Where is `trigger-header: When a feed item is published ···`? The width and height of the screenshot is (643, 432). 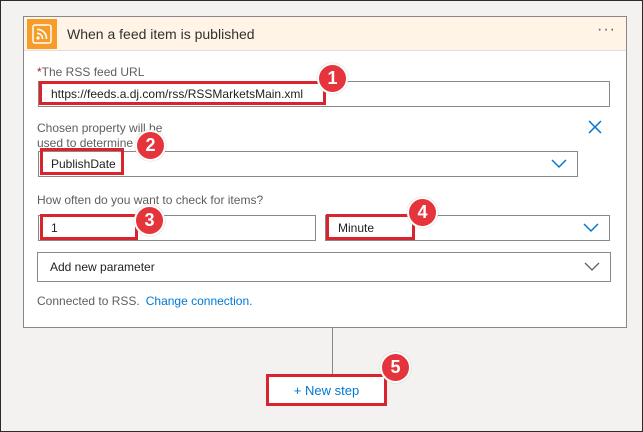 trigger-header: When a feed item is published ··· is located at coordinates (325, 34).